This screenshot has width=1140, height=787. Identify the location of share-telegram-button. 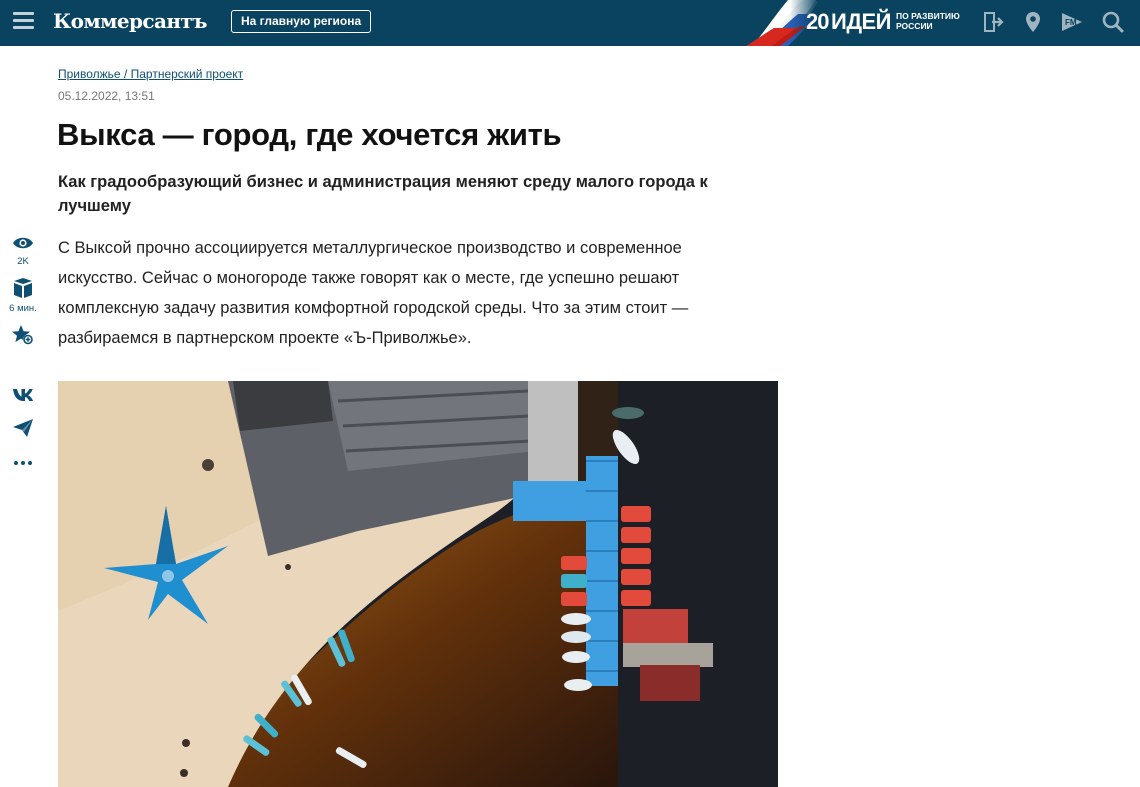
(23, 430).